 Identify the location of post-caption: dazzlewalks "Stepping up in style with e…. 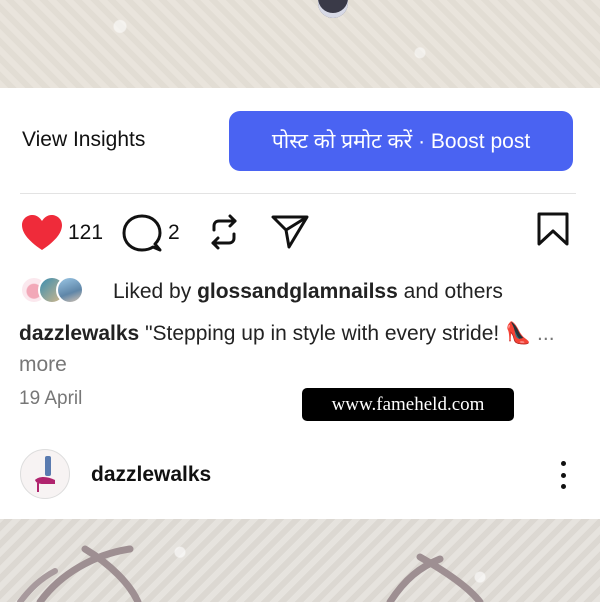
(299, 349).